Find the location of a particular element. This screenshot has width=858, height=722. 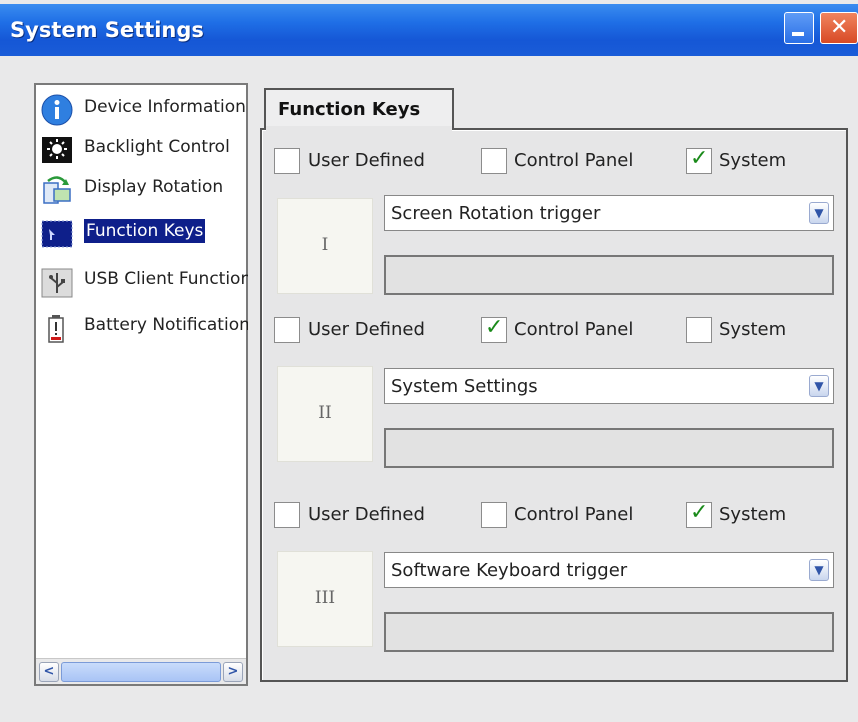

scroll-left-button: < is located at coordinates (49, 672).